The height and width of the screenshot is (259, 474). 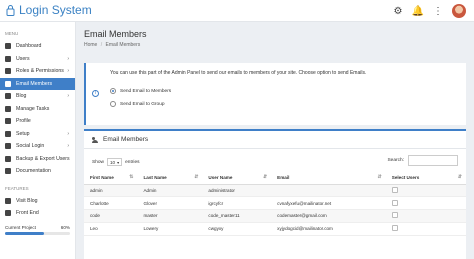 I want to click on column-header: First Name ⇅, so click(x=111, y=178).